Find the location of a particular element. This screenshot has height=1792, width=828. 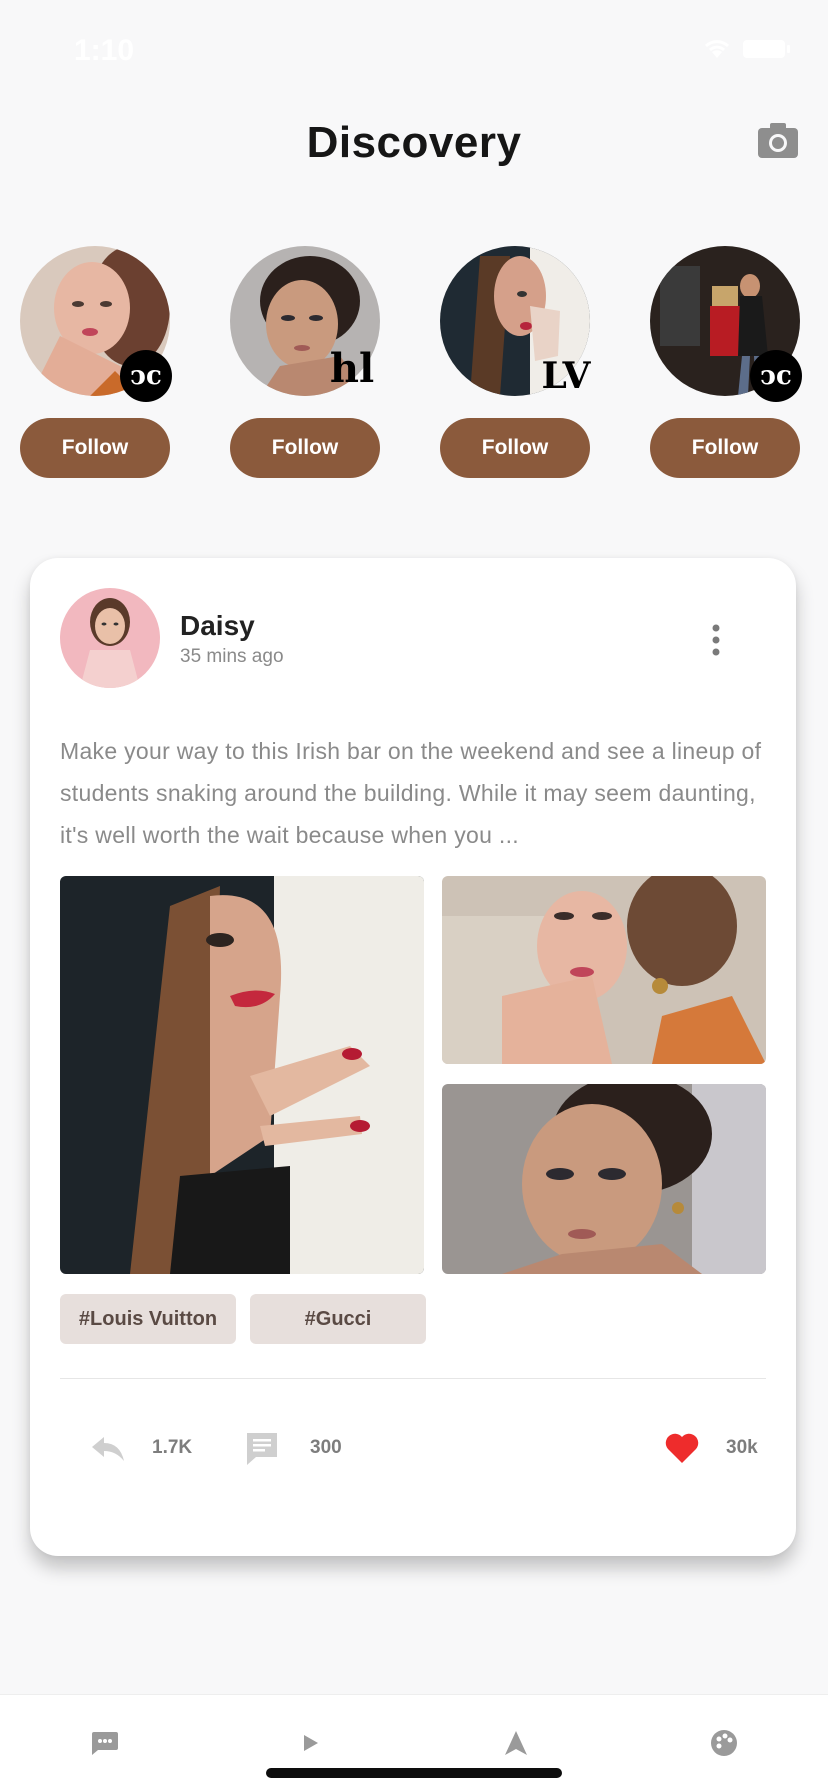

wifi-icon is located at coordinates (717, 49).